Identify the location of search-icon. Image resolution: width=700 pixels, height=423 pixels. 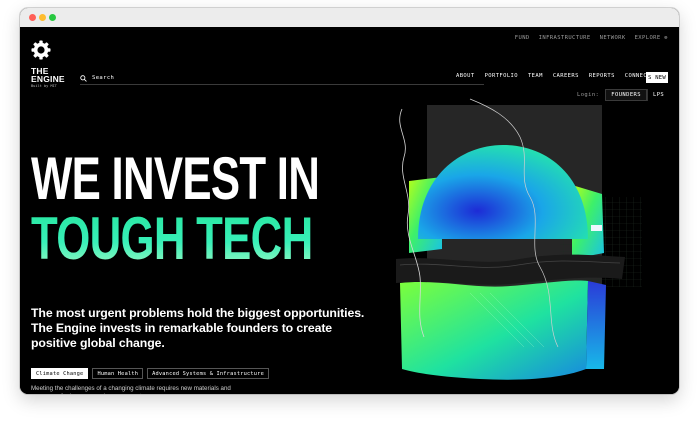
(83, 78).